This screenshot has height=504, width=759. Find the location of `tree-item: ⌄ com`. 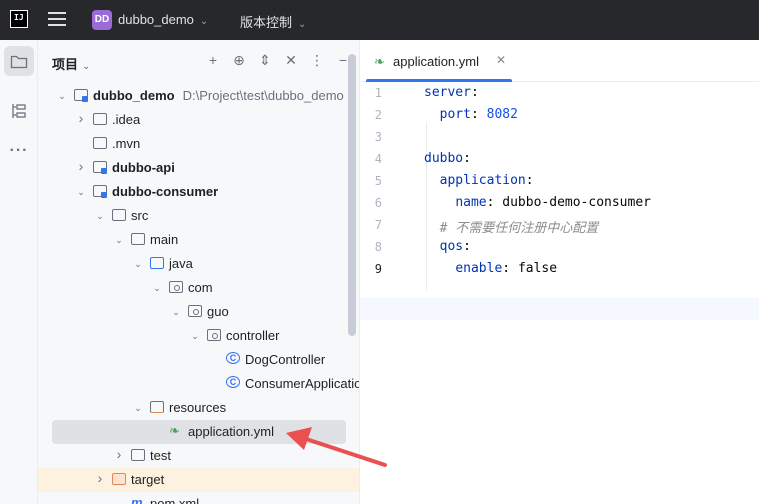

tree-item: ⌄ com is located at coordinates (198, 288).